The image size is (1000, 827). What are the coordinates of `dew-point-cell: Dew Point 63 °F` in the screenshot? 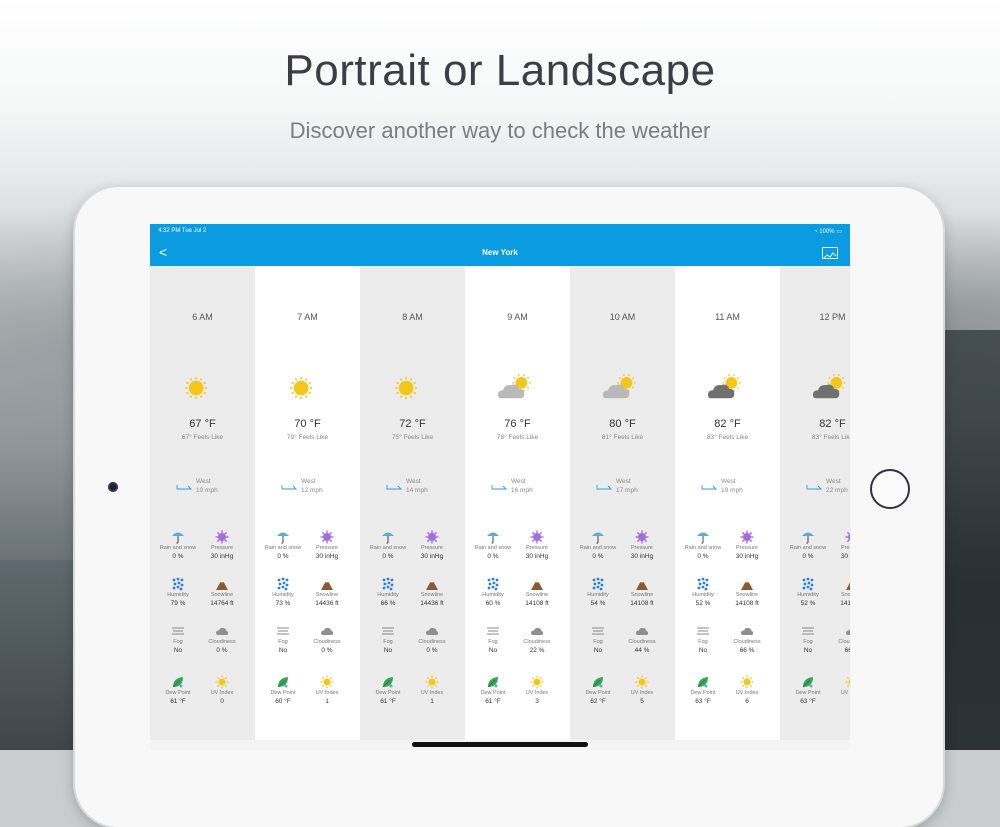 It's located at (808, 690).